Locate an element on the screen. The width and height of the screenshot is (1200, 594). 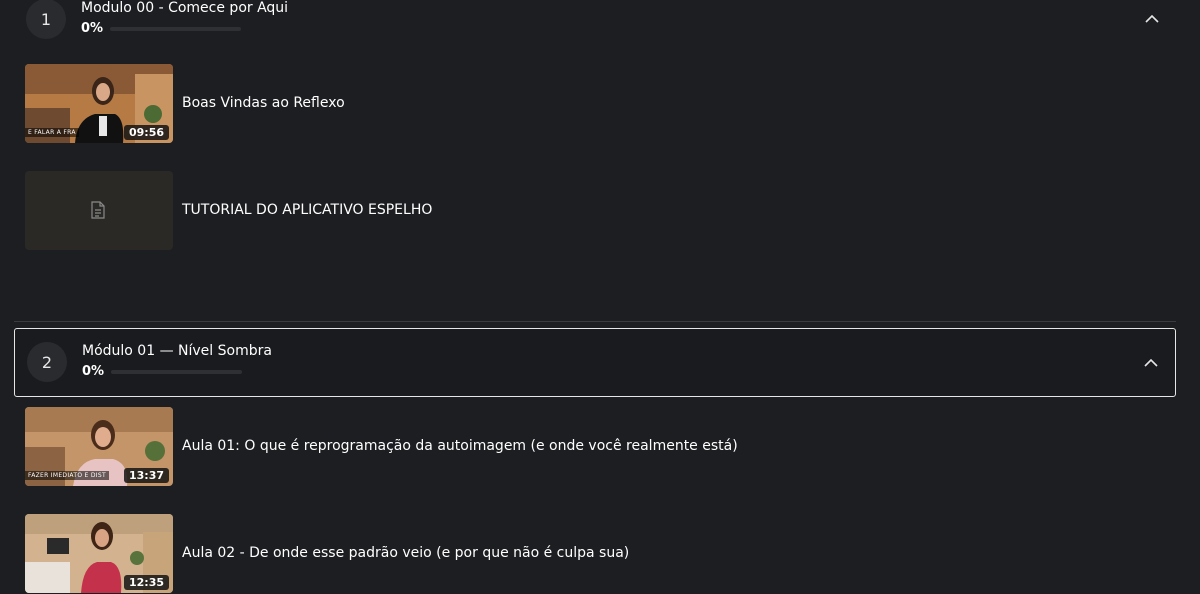
video-duration: 09:56 is located at coordinates (146, 132).